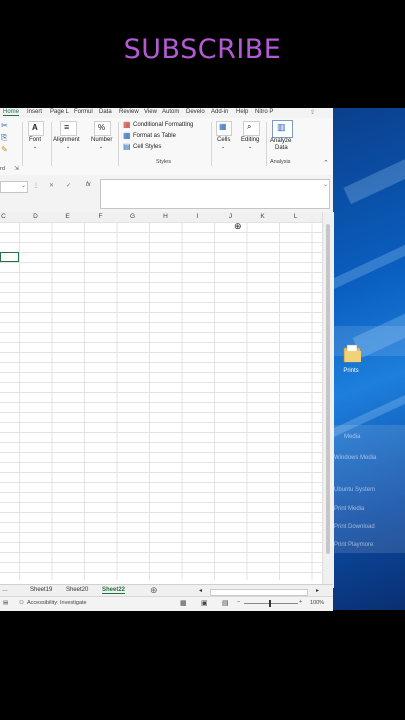 The width and height of the screenshot is (405, 720). I want to click on analyze-data-label-line2: Data, so click(281, 148).